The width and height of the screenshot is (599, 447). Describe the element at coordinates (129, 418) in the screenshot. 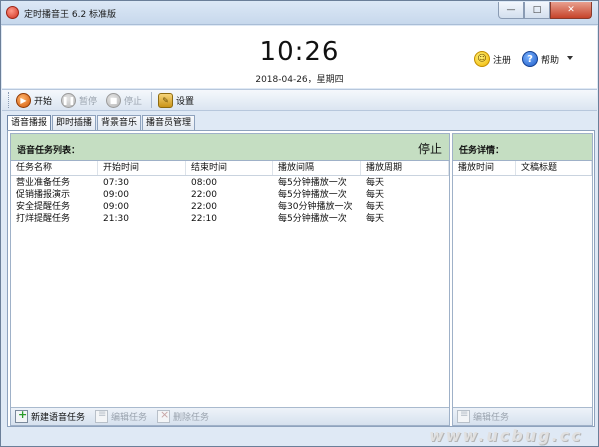

I see `edit-task-label: 编辑任务` at that location.